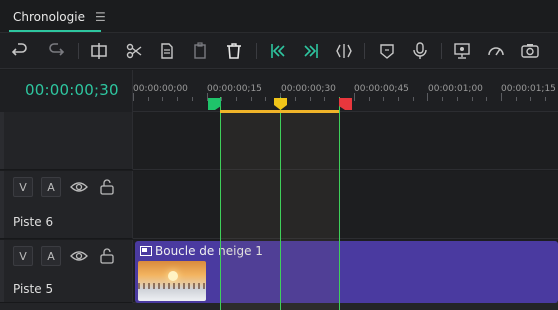  What do you see at coordinates (66, 205) in the screenshot?
I see `track-header-piste-6: V A Piste 6` at bounding box center [66, 205].